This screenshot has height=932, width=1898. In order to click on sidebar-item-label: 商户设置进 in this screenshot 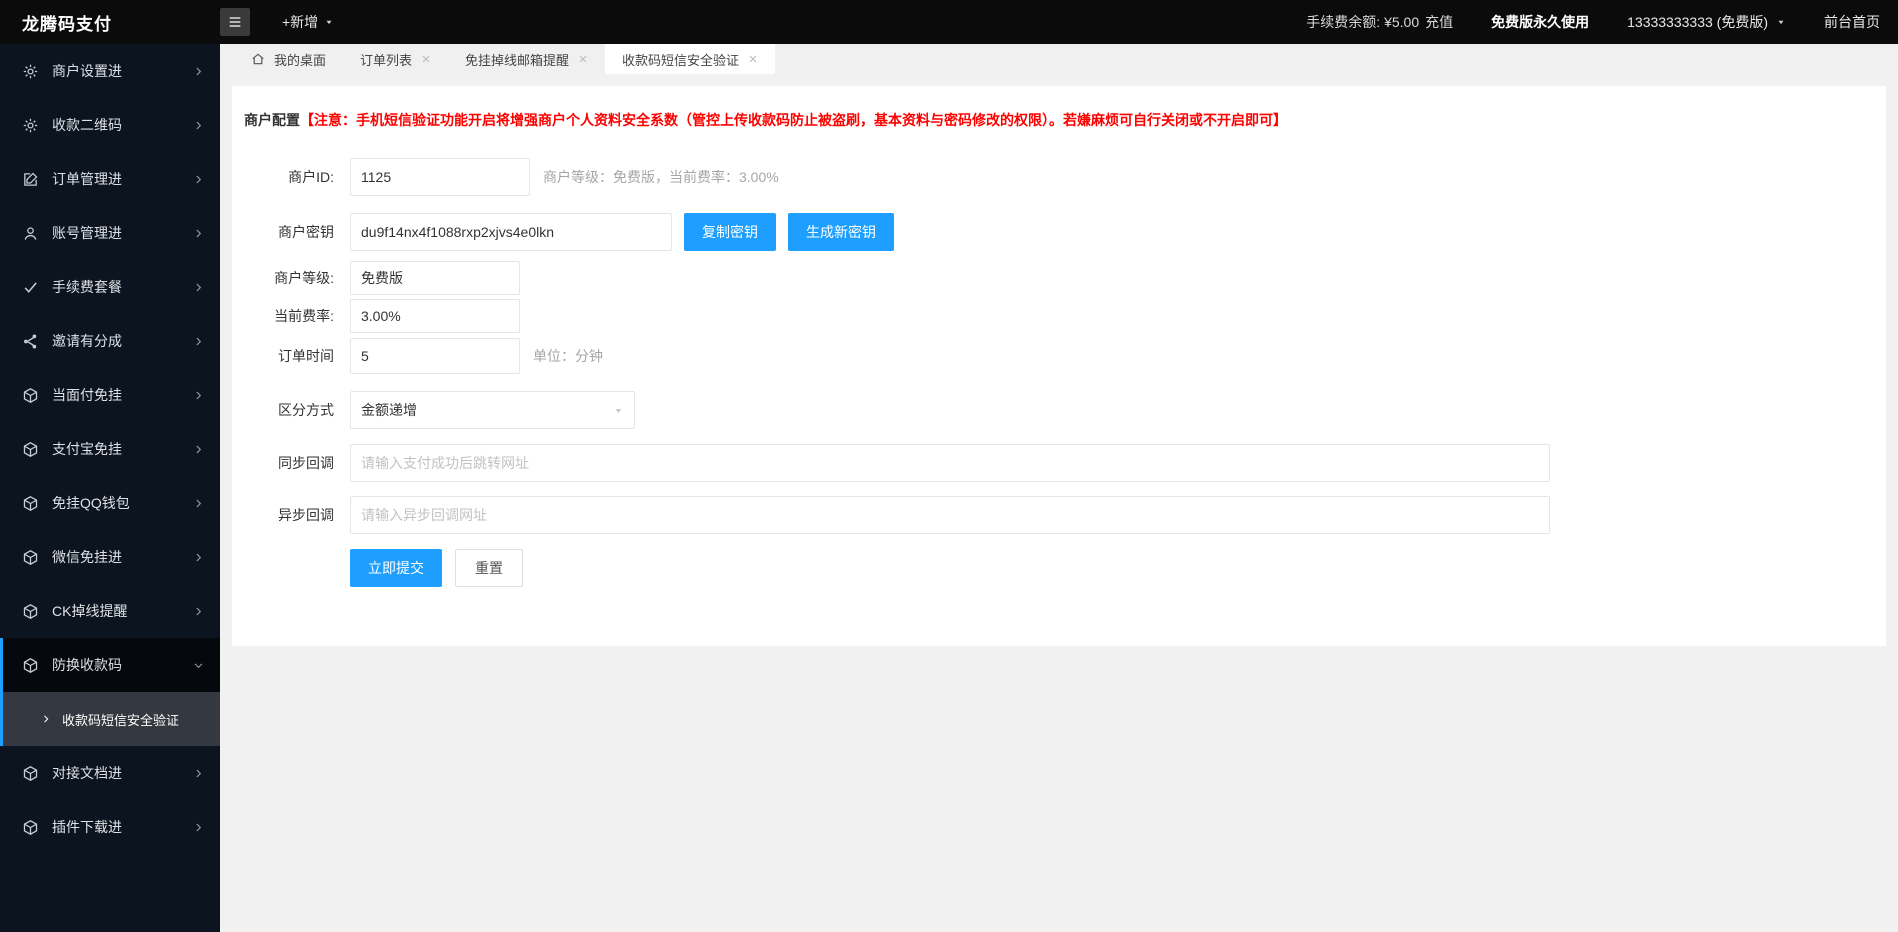, I will do `click(87, 71)`.